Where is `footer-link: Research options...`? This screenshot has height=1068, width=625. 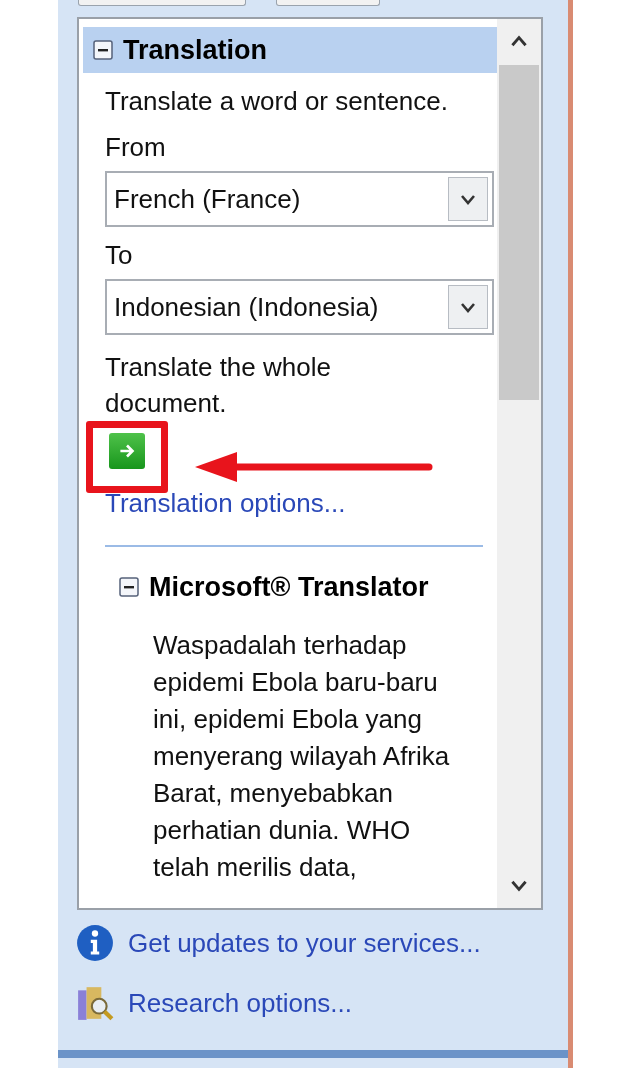 footer-link: Research options... is located at coordinates (240, 1003).